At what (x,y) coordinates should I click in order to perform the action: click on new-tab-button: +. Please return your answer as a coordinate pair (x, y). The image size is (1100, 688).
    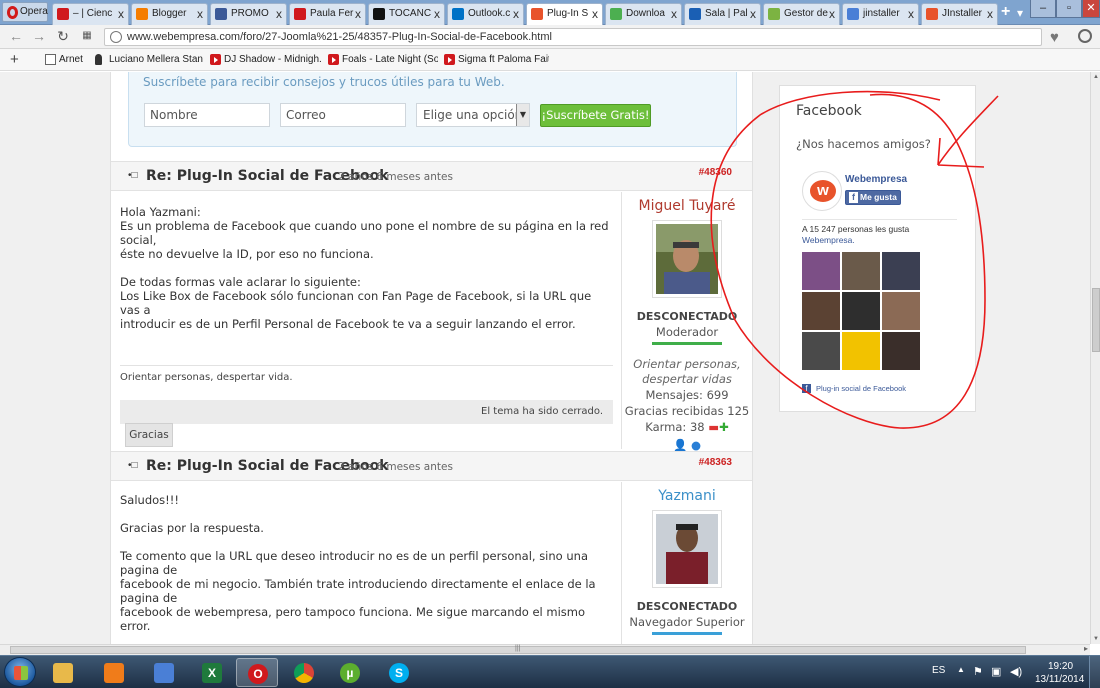
    Looking at the image, I should click on (1007, 12).